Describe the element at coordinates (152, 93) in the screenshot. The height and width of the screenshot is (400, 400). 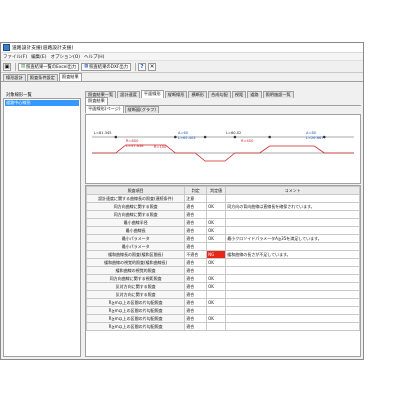
I see `tab-plan: 平面線形` at that location.